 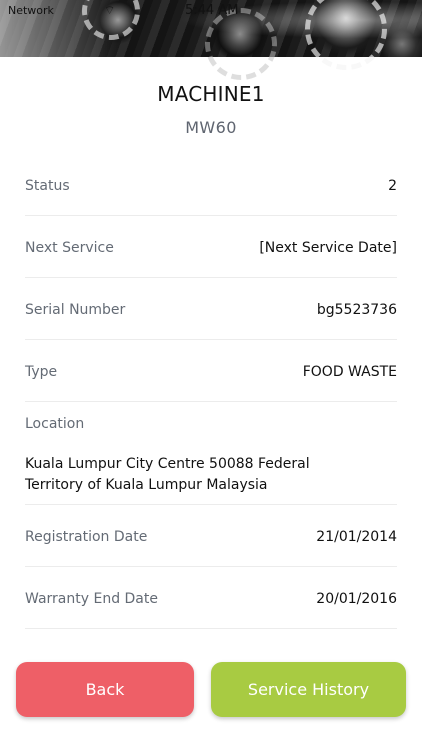 What do you see at coordinates (211, 247) in the screenshot?
I see `next-service-row: Next Service [Next Service Date]` at bounding box center [211, 247].